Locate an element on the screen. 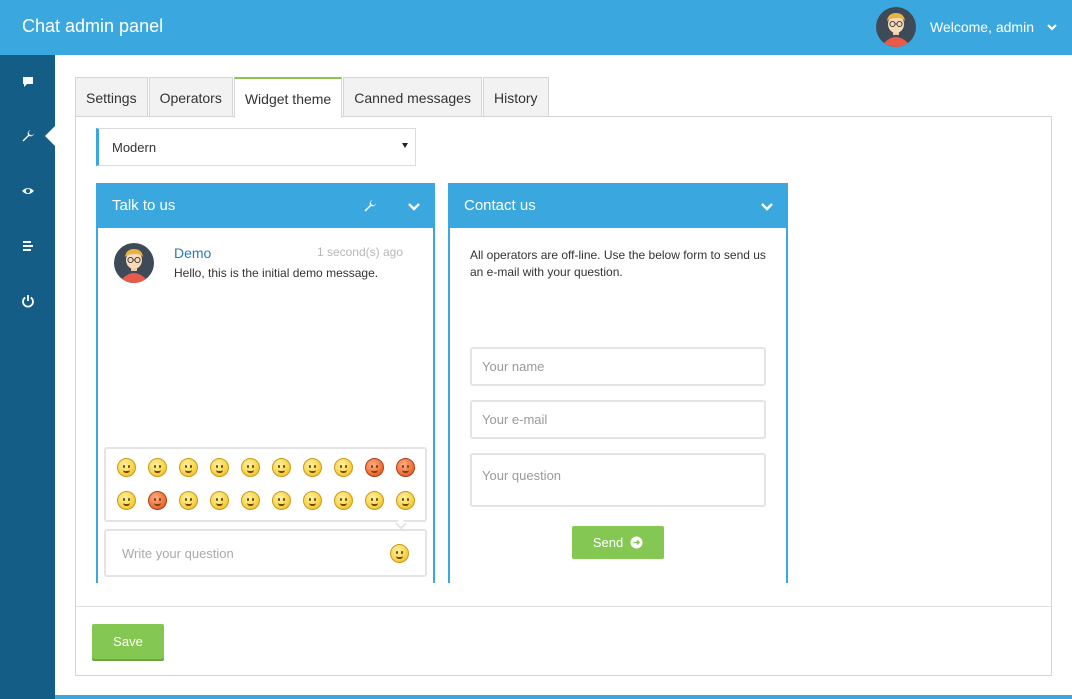  active-indicator is located at coordinates (50, 136).